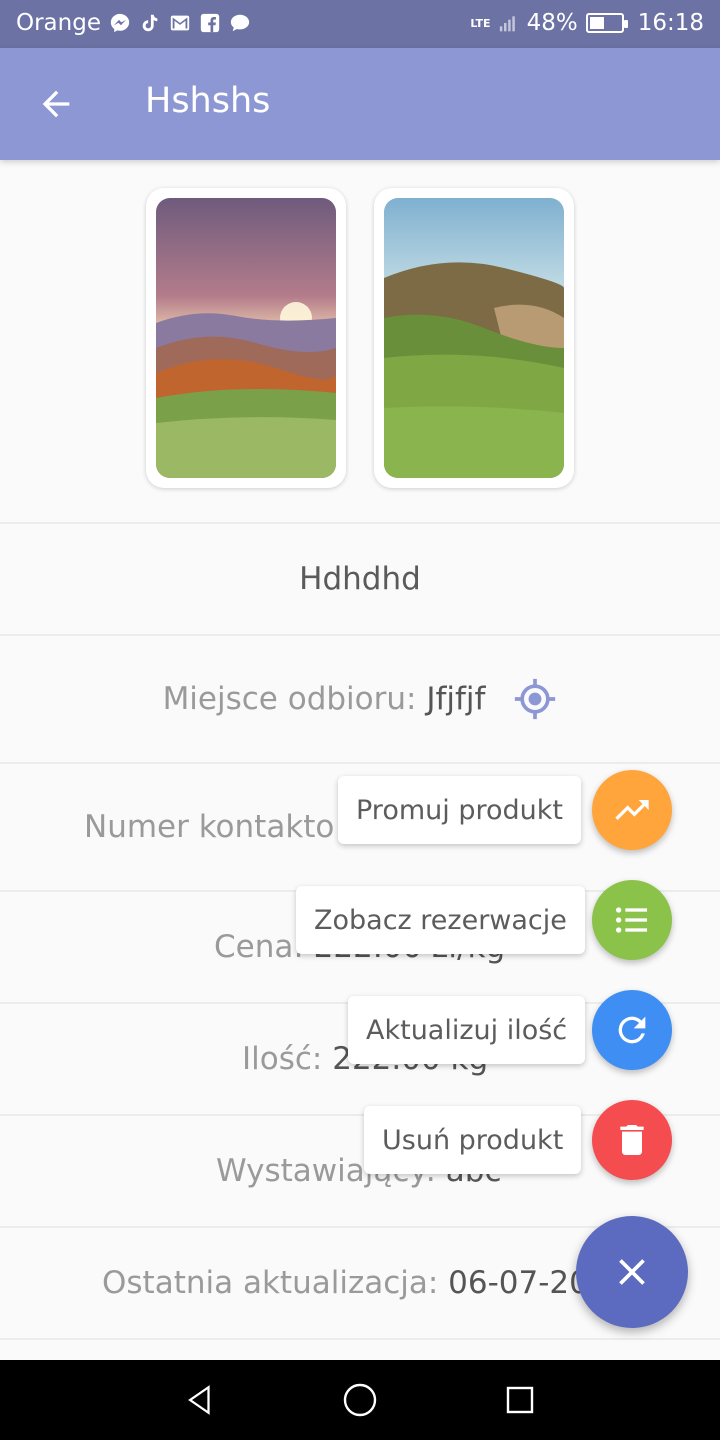 The width and height of the screenshot is (720, 1440). I want to click on triangle-back-icon, so click(199, 1400).